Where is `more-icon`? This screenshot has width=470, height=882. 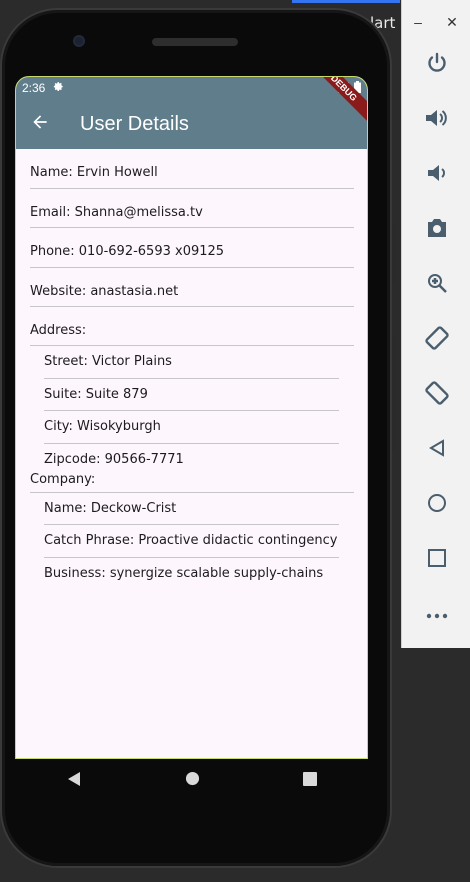
more-icon is located at coordinates (437, 615).